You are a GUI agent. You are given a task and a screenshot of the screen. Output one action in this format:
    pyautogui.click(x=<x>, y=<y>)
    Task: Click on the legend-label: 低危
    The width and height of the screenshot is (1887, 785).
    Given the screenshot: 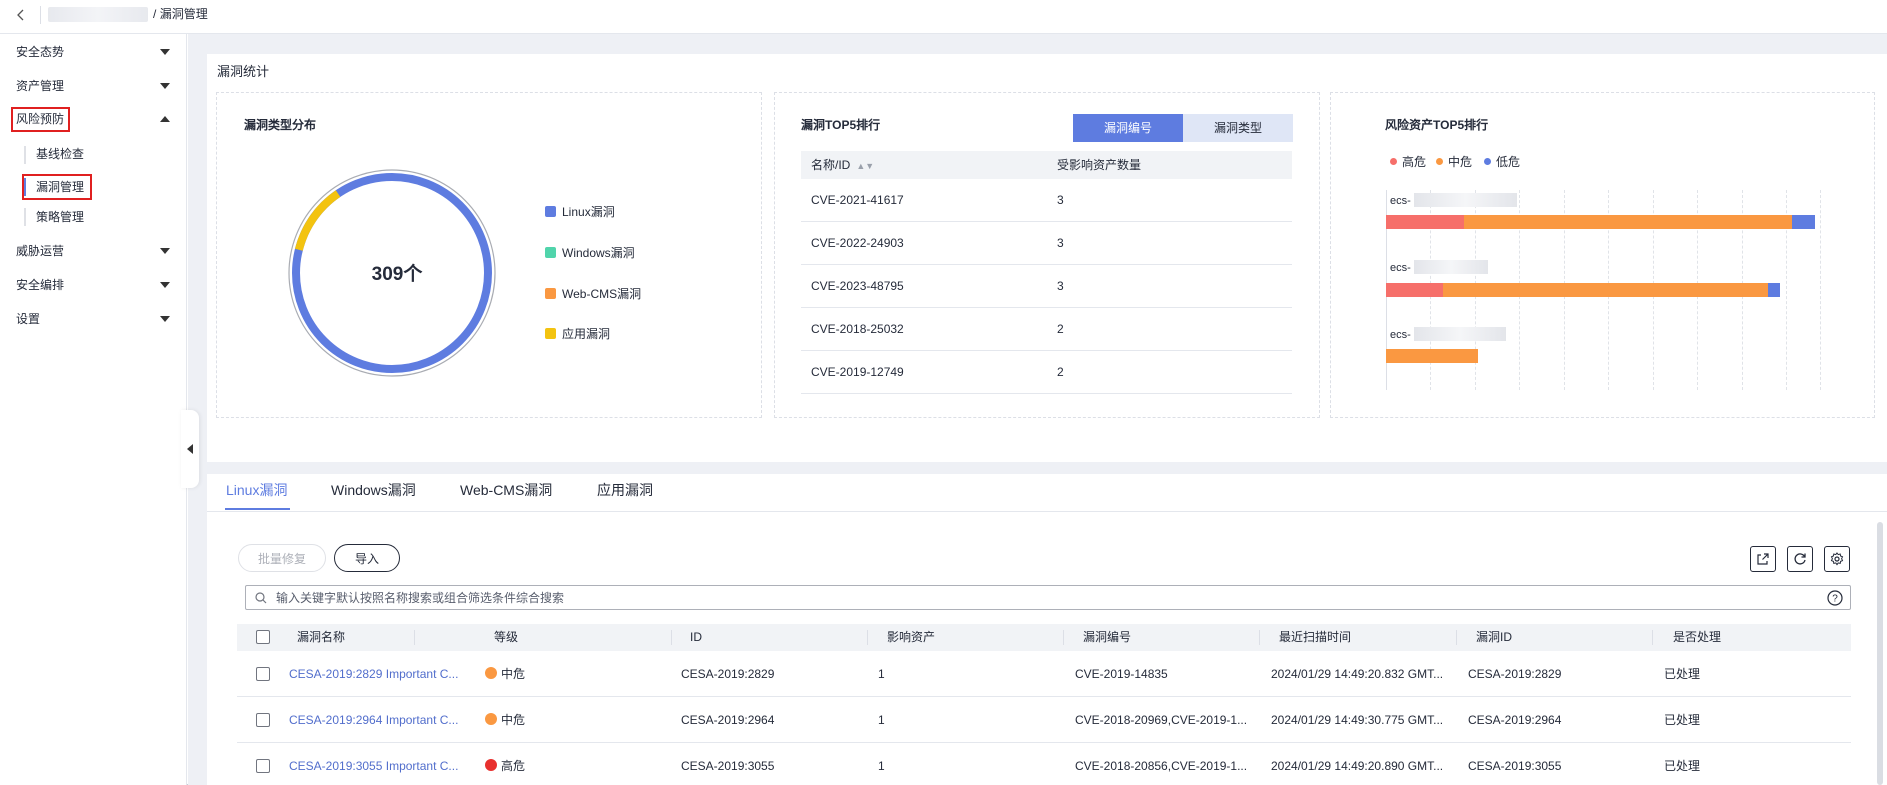 What is the action you would take?
    pyautogui.click(x=1508, y=162)
    